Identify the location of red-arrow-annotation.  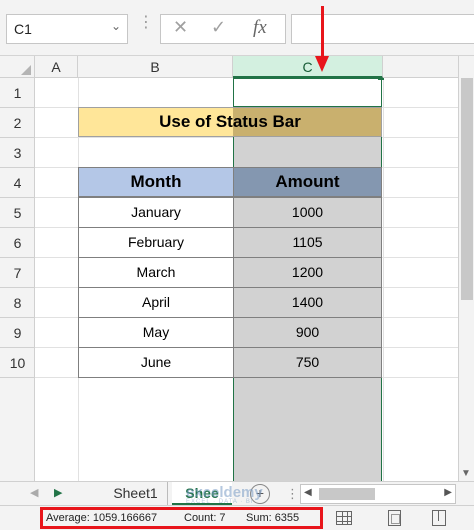
(322, 40).